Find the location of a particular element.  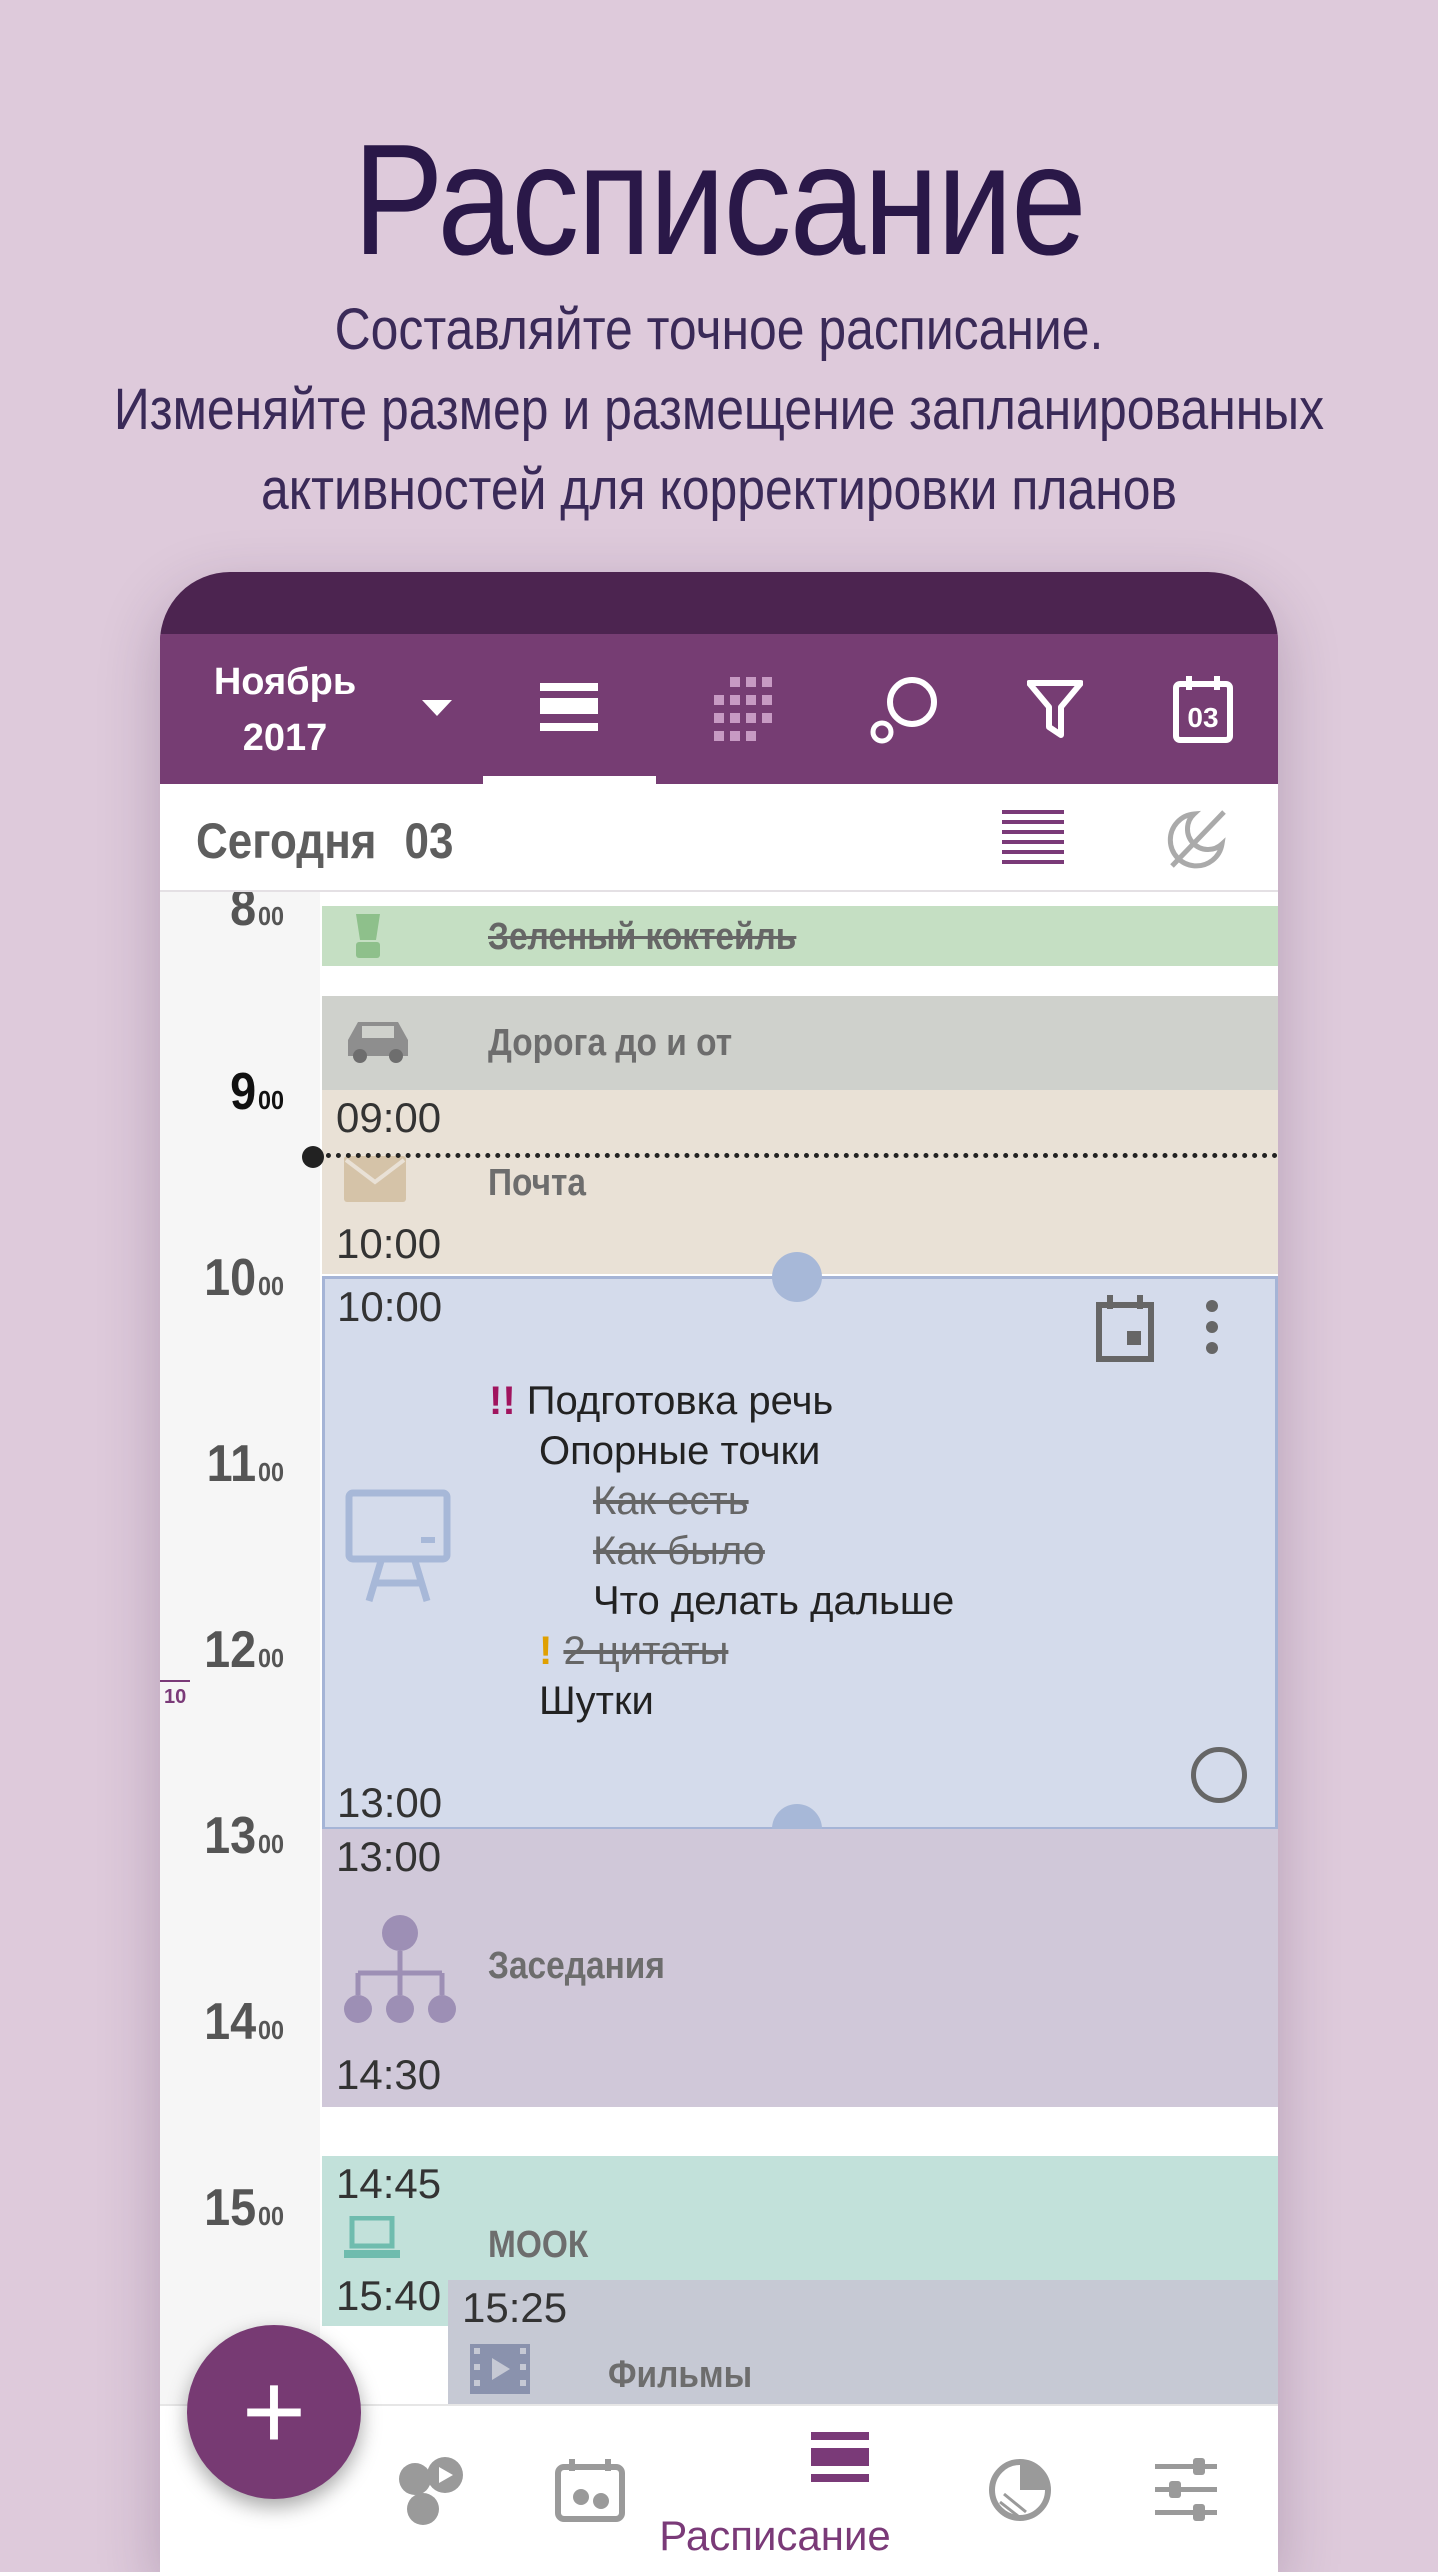

date-bar: Сегодня 03 is located at coordinates (719, 838).